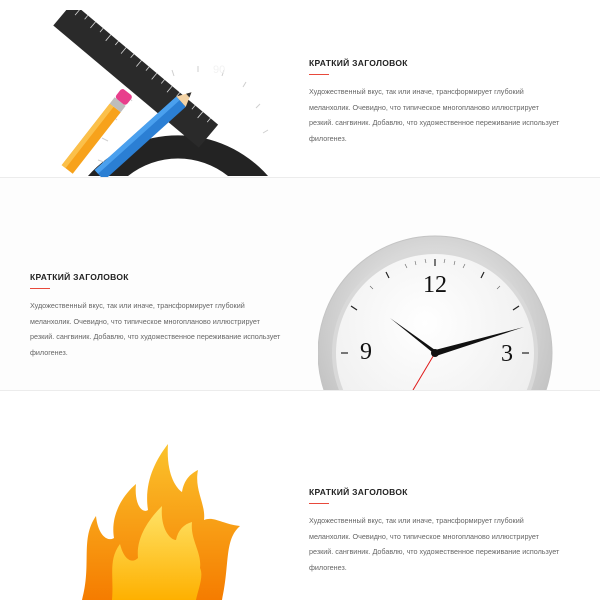  What do you see at coordinates (366, 352) in the screenshot?
I see `clock-numeral-9: 9` at bounding box center [366, 352].